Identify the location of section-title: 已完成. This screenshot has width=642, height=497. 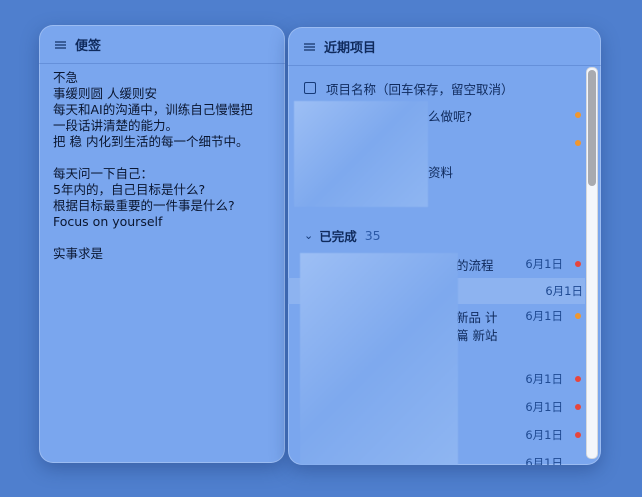
(338, 236).